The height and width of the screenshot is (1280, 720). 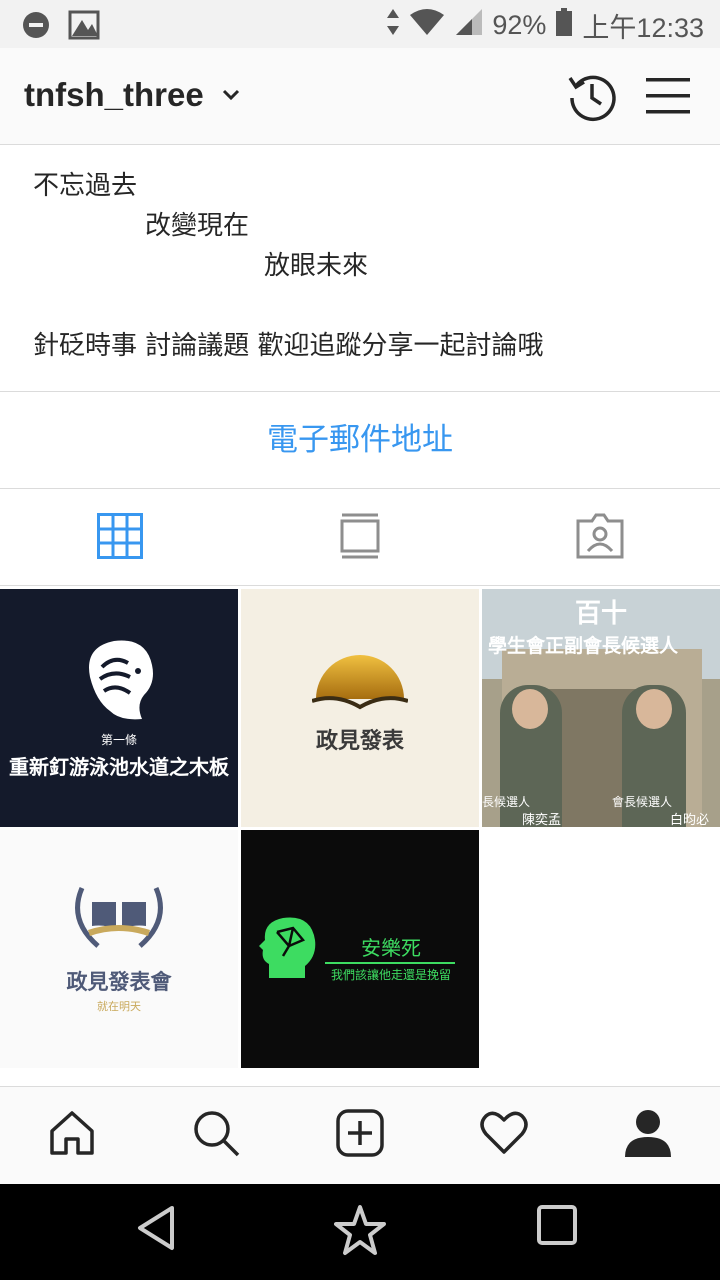 I want to click on home-icon, so click(x=72, y=1135).